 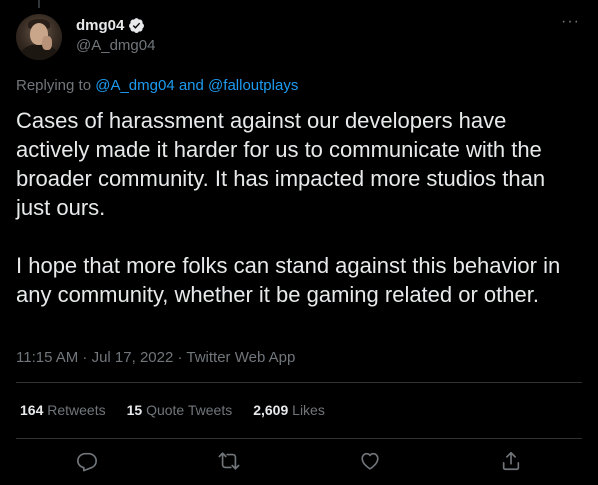 I want to click on reply-context-prefix: Replying to, so click(x=54, y=85).